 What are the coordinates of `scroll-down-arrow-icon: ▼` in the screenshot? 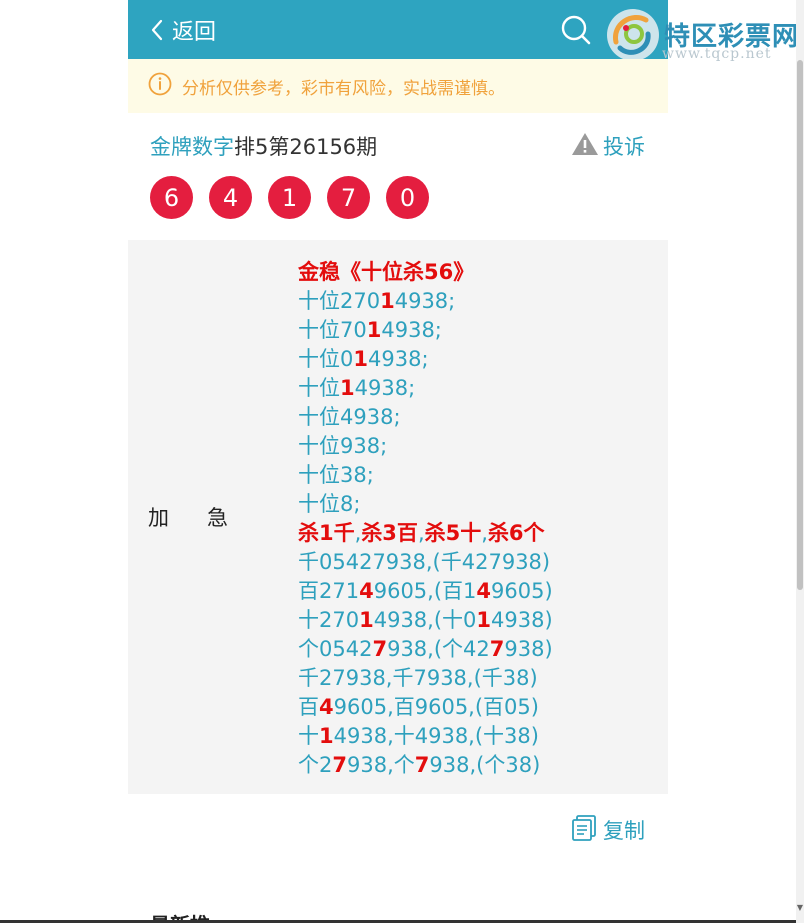 It's located at (800, 913).